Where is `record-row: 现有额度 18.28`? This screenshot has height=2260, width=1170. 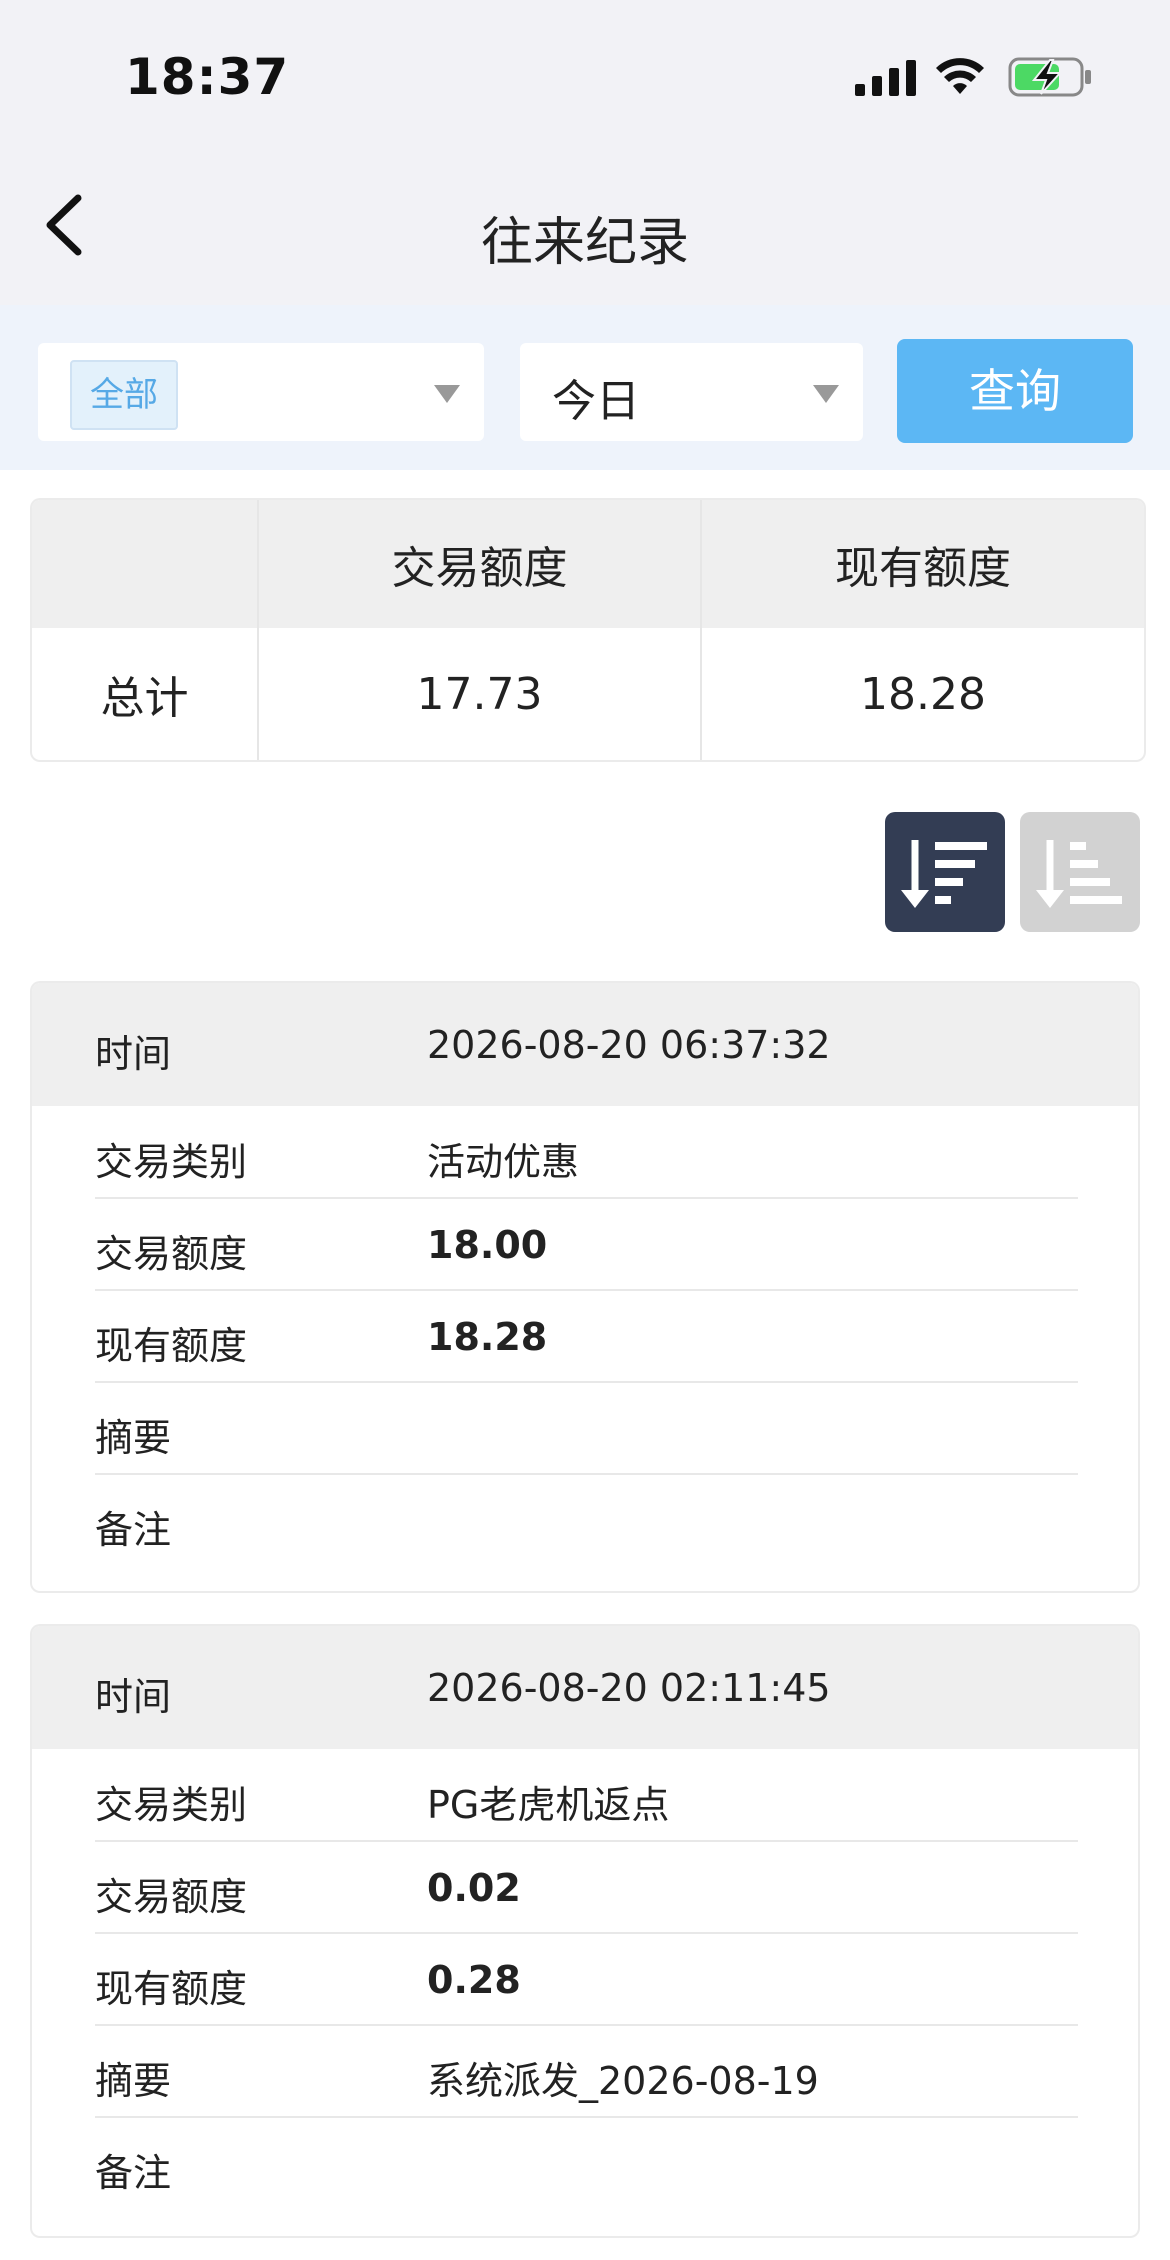 record-row: 现有额度 18.28 is located at coordinates (585, 1337).